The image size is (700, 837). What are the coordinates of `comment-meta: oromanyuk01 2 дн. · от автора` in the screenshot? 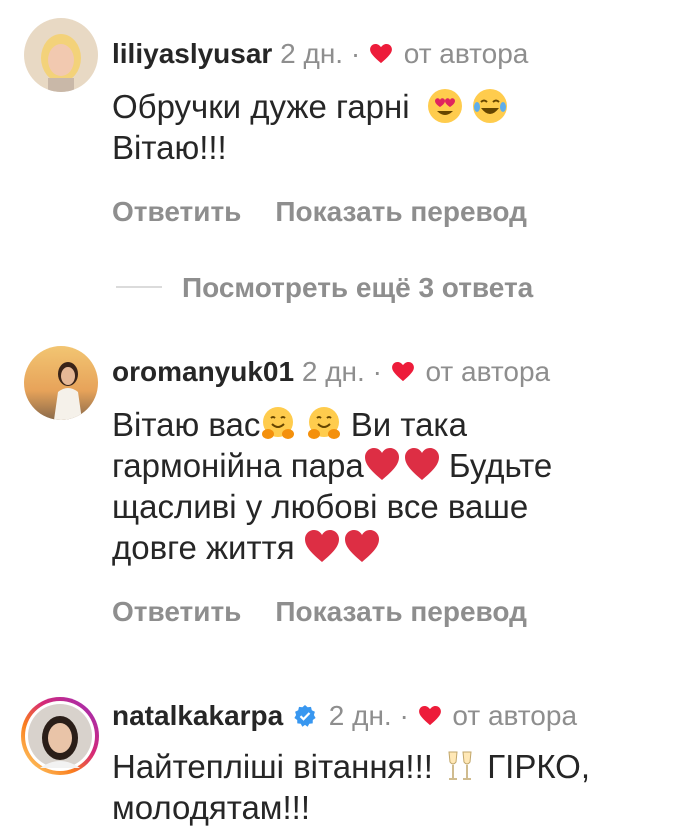 It's located at (331, 372).